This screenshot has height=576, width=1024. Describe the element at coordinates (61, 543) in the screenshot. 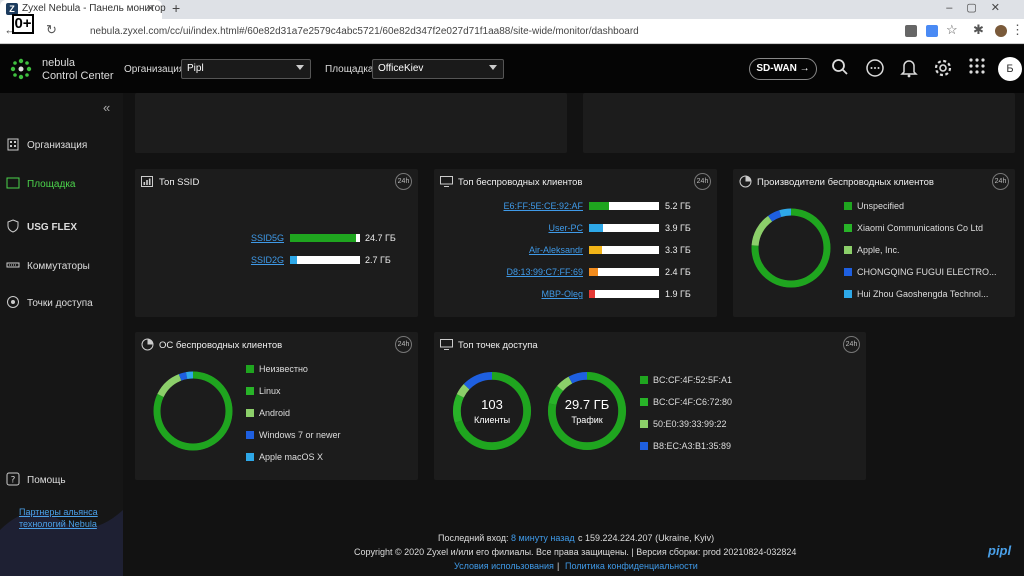

I see `sidebar-decoration` at that location.